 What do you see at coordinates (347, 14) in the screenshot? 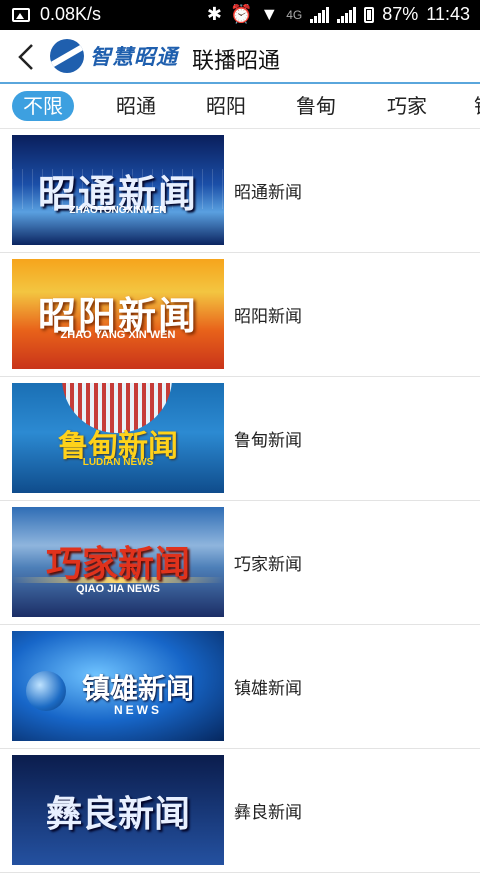
I see `signal-2-icon` at bounding box center [347, 14].